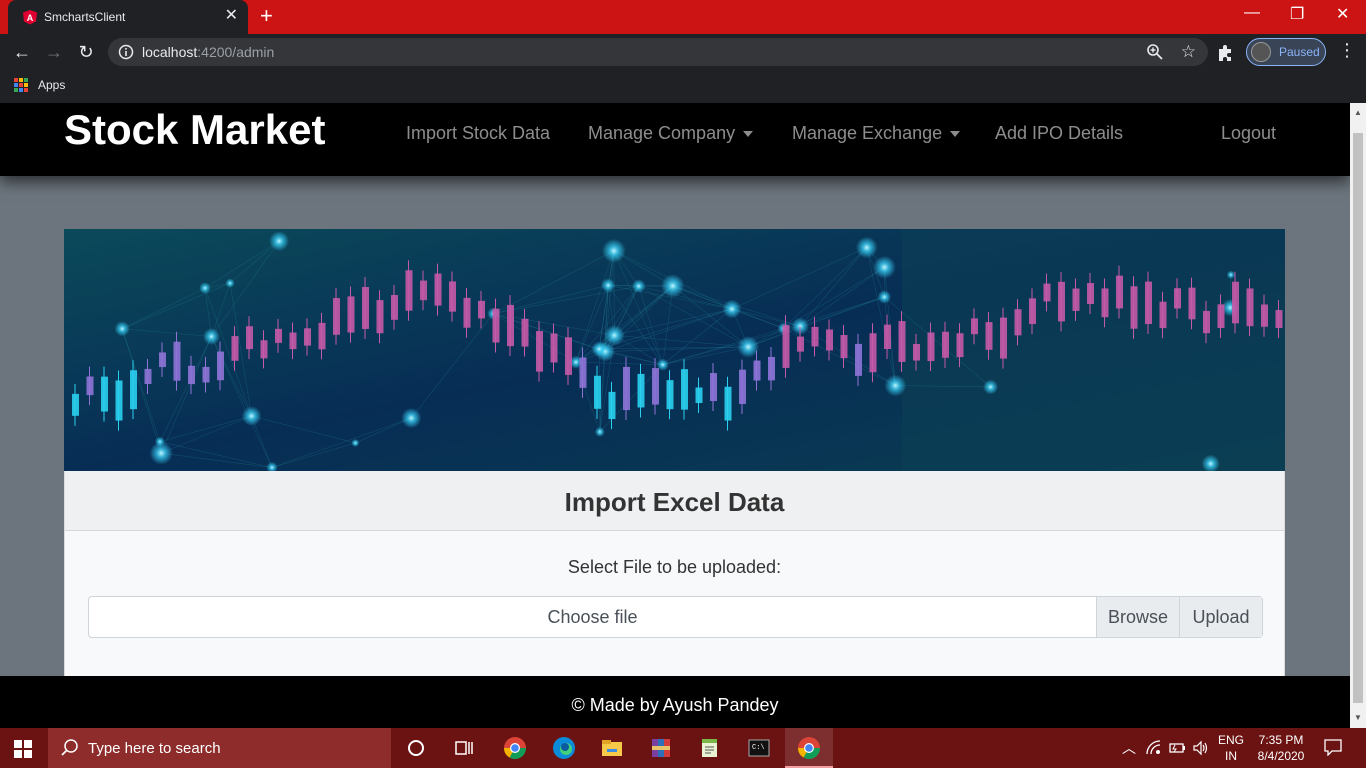 Image resolution: width=1366 pixels, height=768 pixels. What do you see at coordinates (69, 747) in the screenshot?
I see `search-icon` at bounding box center [69, 747].